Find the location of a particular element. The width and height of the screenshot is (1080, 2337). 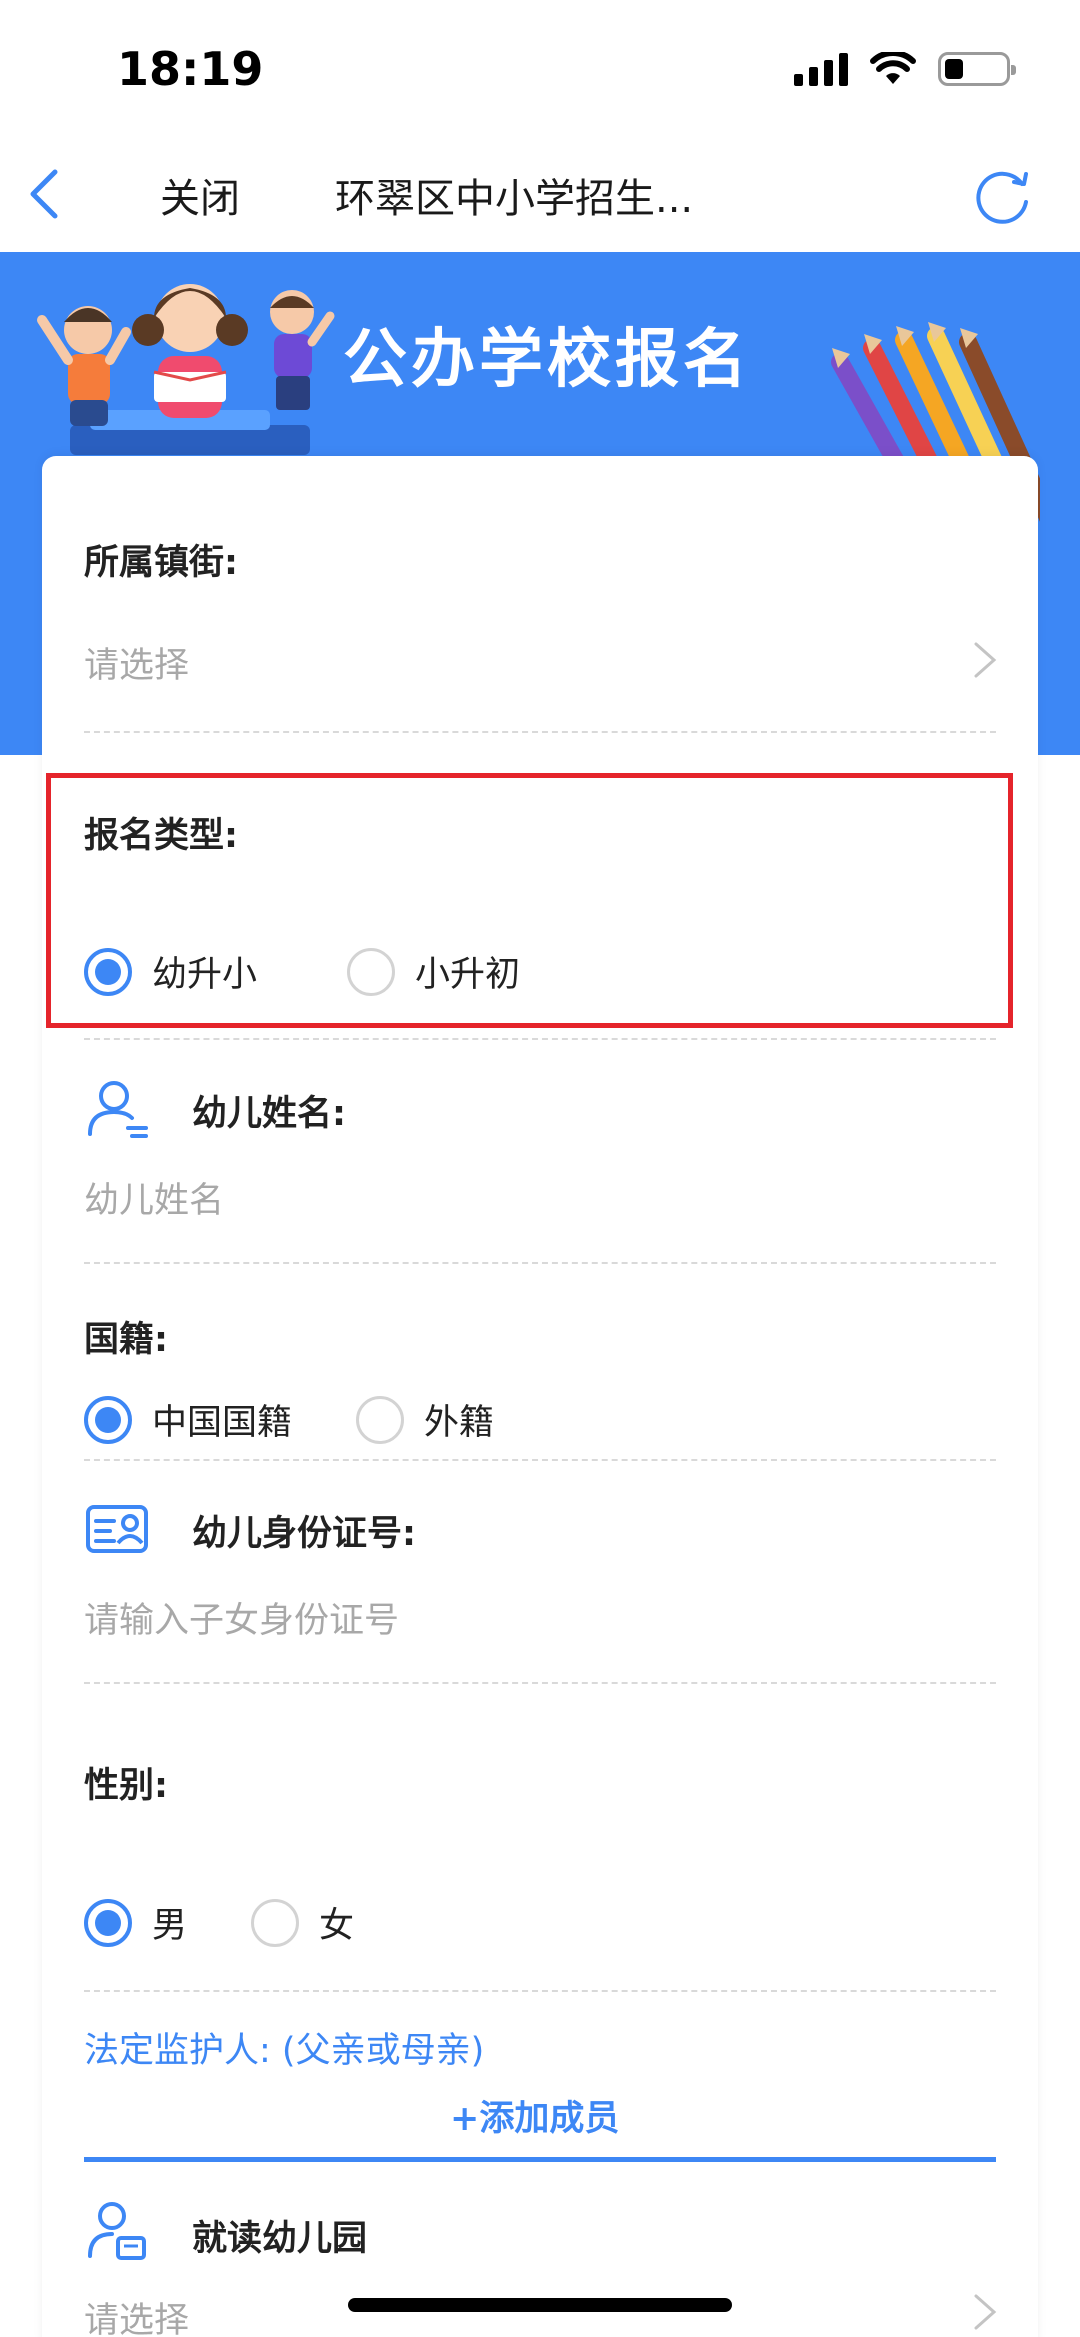

nationality-label: 国籍: is located at coordinates (126, 1340).